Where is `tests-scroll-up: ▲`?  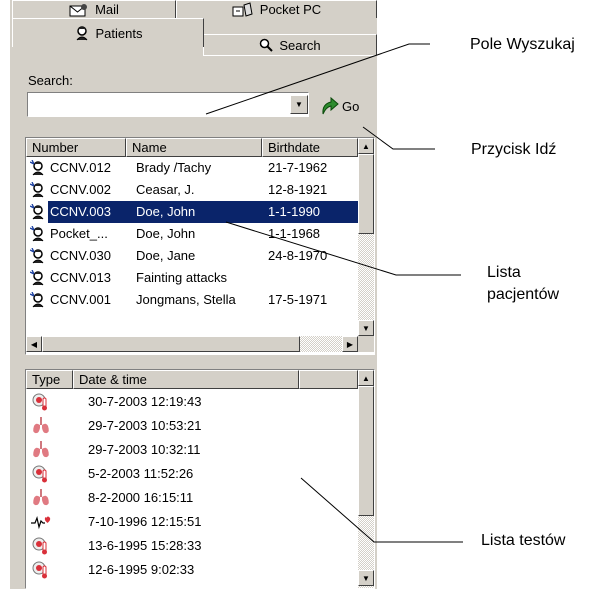
tests-scroll-up: ▲ is located at coordinates (366, 378).